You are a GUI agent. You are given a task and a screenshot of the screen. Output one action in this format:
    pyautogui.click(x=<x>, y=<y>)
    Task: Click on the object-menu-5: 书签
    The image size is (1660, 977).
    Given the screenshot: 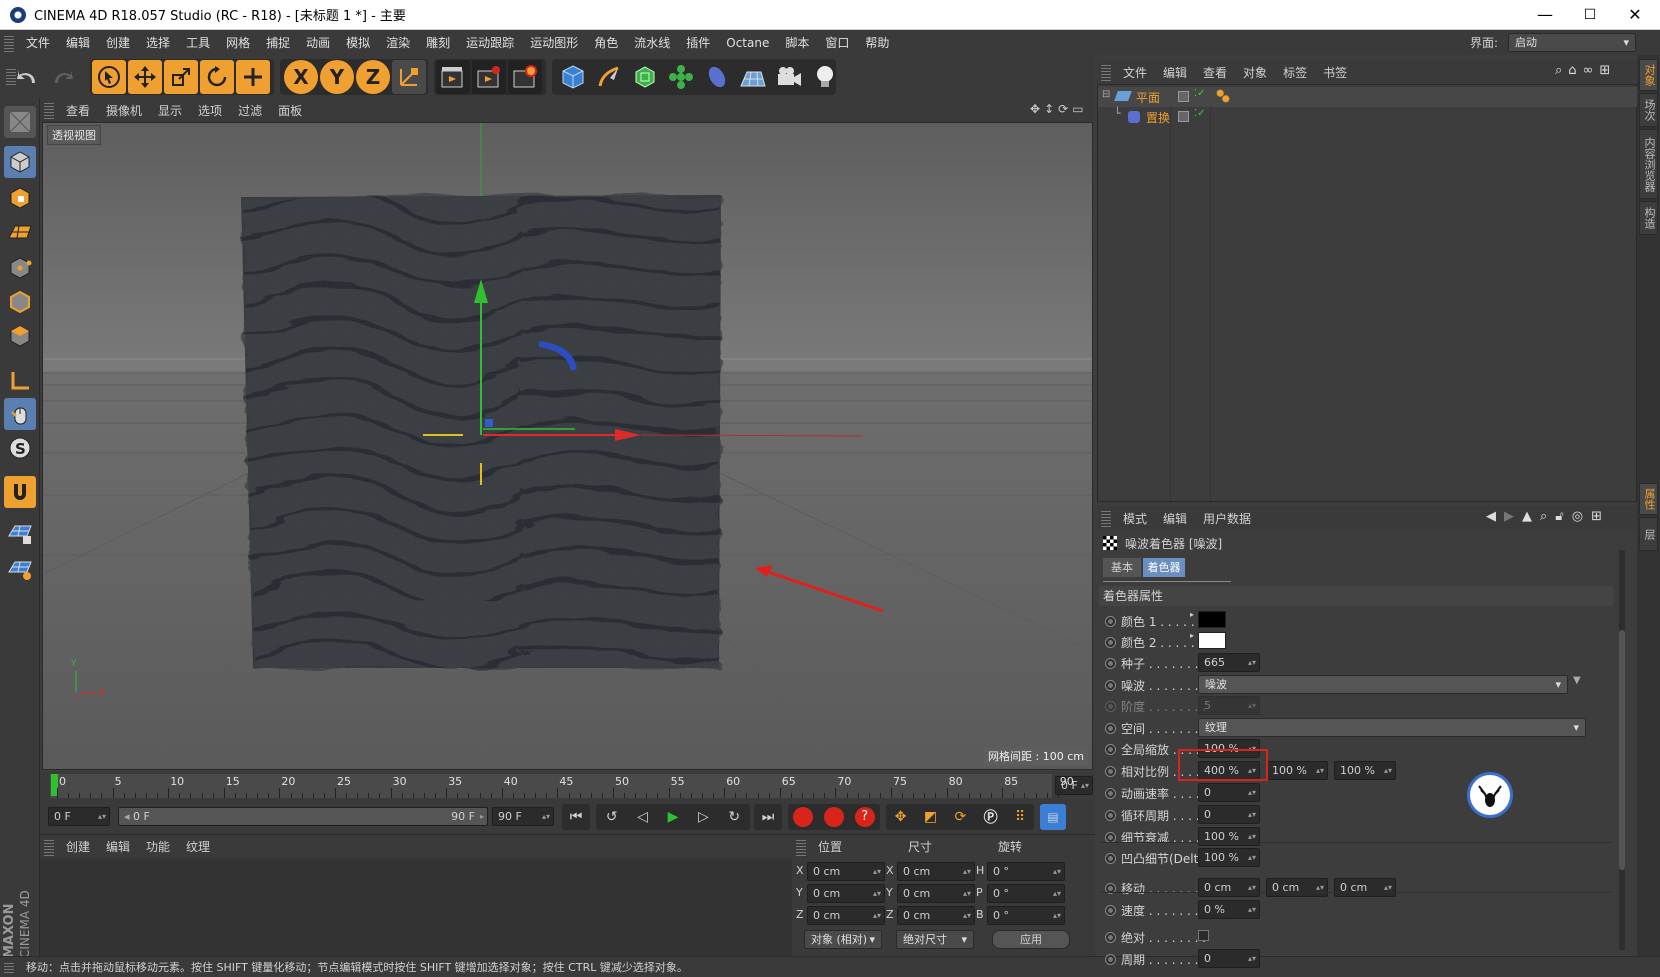 What is the action you would take?
    pyautogui.click(x=1335, y=72)
    